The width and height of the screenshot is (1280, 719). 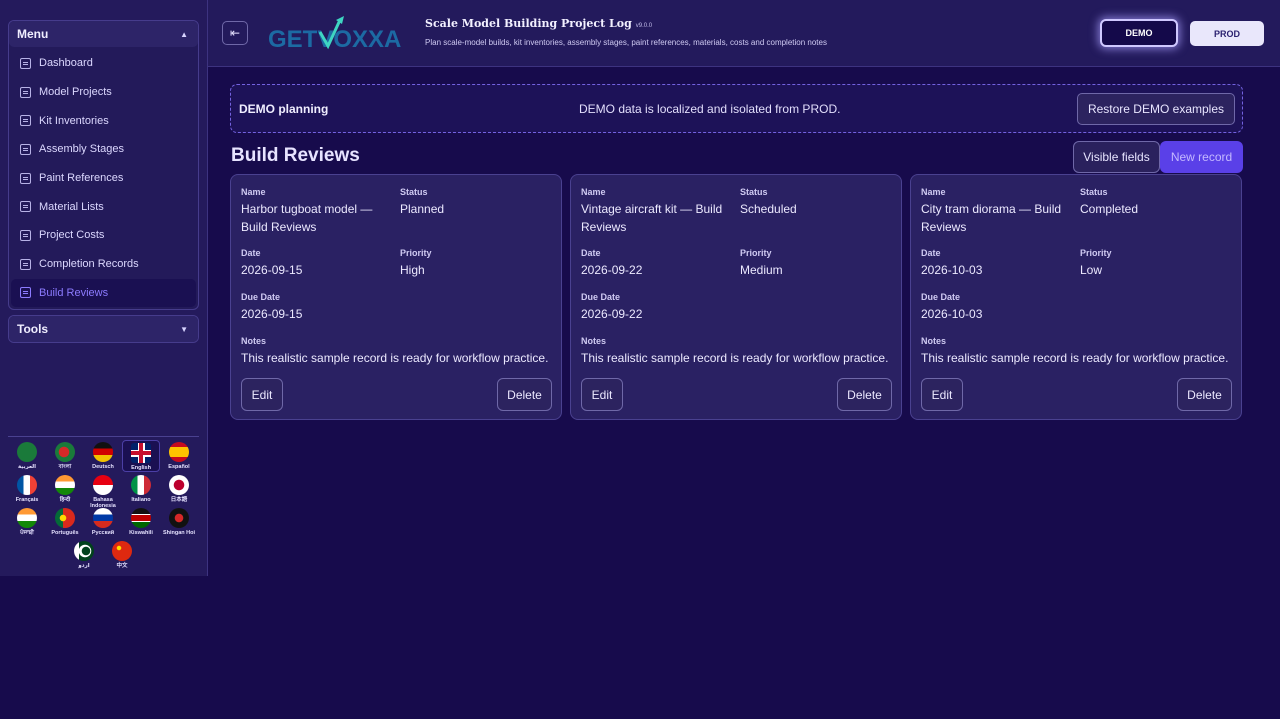 I want to click on language-label: বাংলা, so click(x=65, y=467).